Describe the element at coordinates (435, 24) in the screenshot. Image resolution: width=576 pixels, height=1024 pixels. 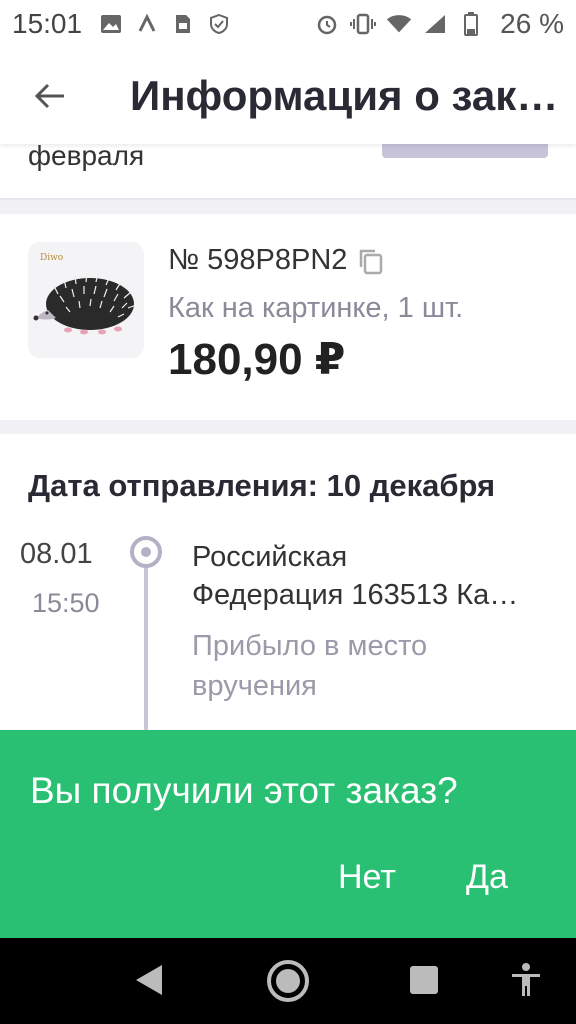
I see `signal-icon` at that location.